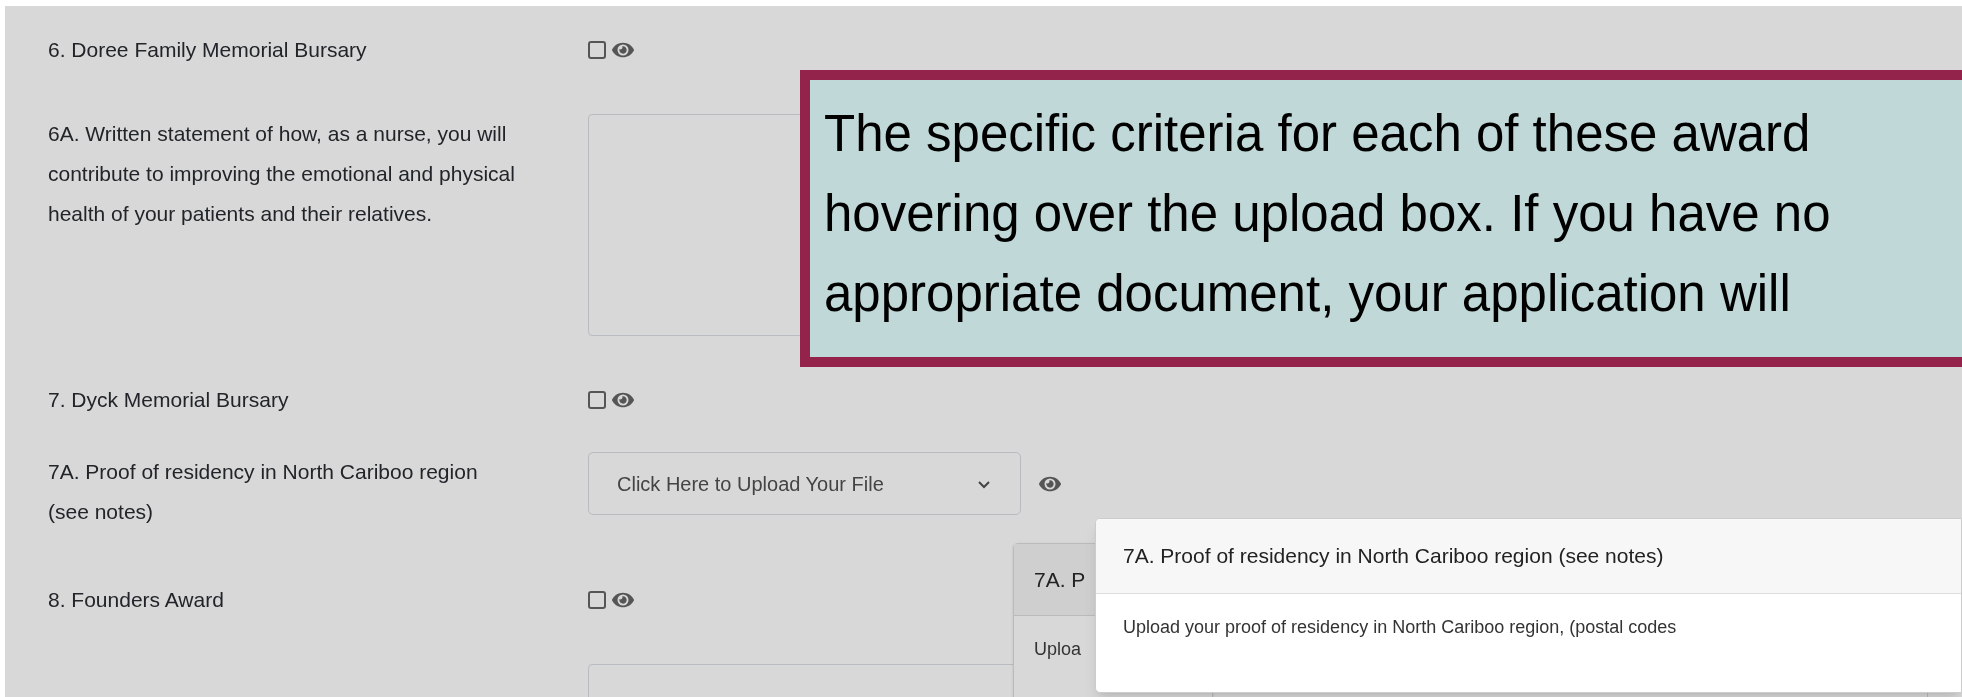 This screenshot has height=697, width=1962. I want to click on callout-text: hovering over the upload box. If you have no, so click(1327, 214).